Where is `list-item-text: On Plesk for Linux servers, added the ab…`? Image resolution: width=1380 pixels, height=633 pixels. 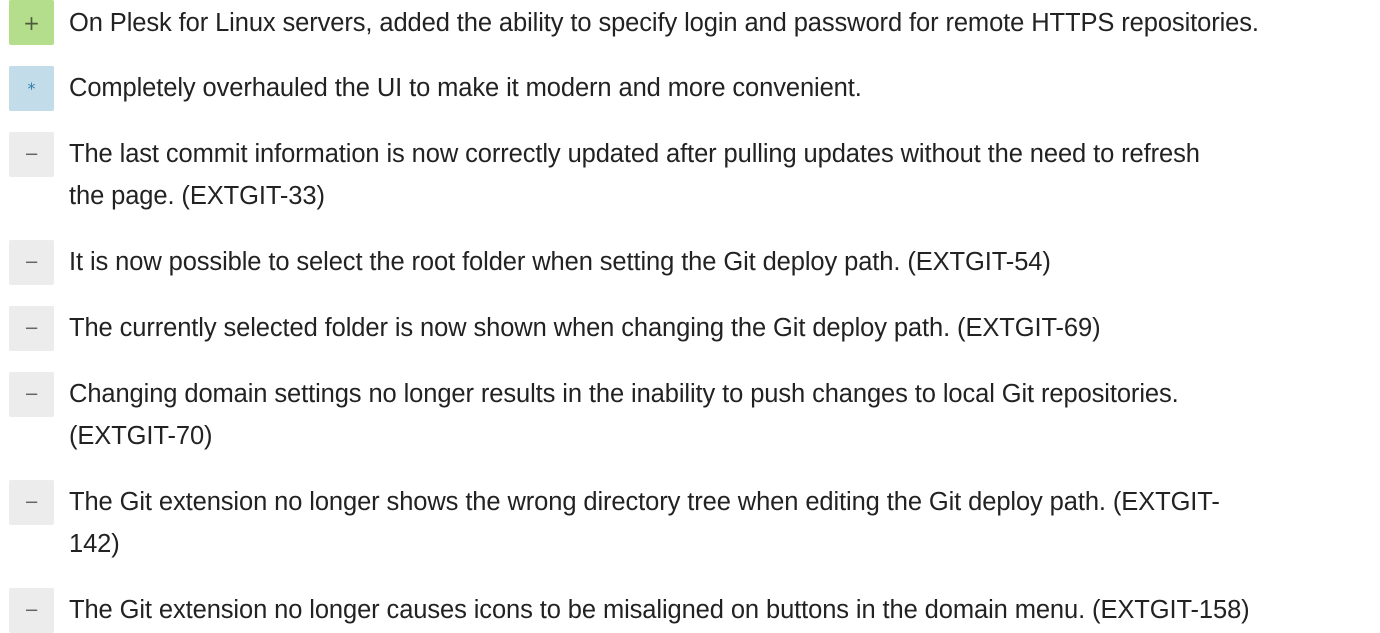
list-item-text: On Plesk for Linux servers, added the ab… is located at coordinates (664, 23).